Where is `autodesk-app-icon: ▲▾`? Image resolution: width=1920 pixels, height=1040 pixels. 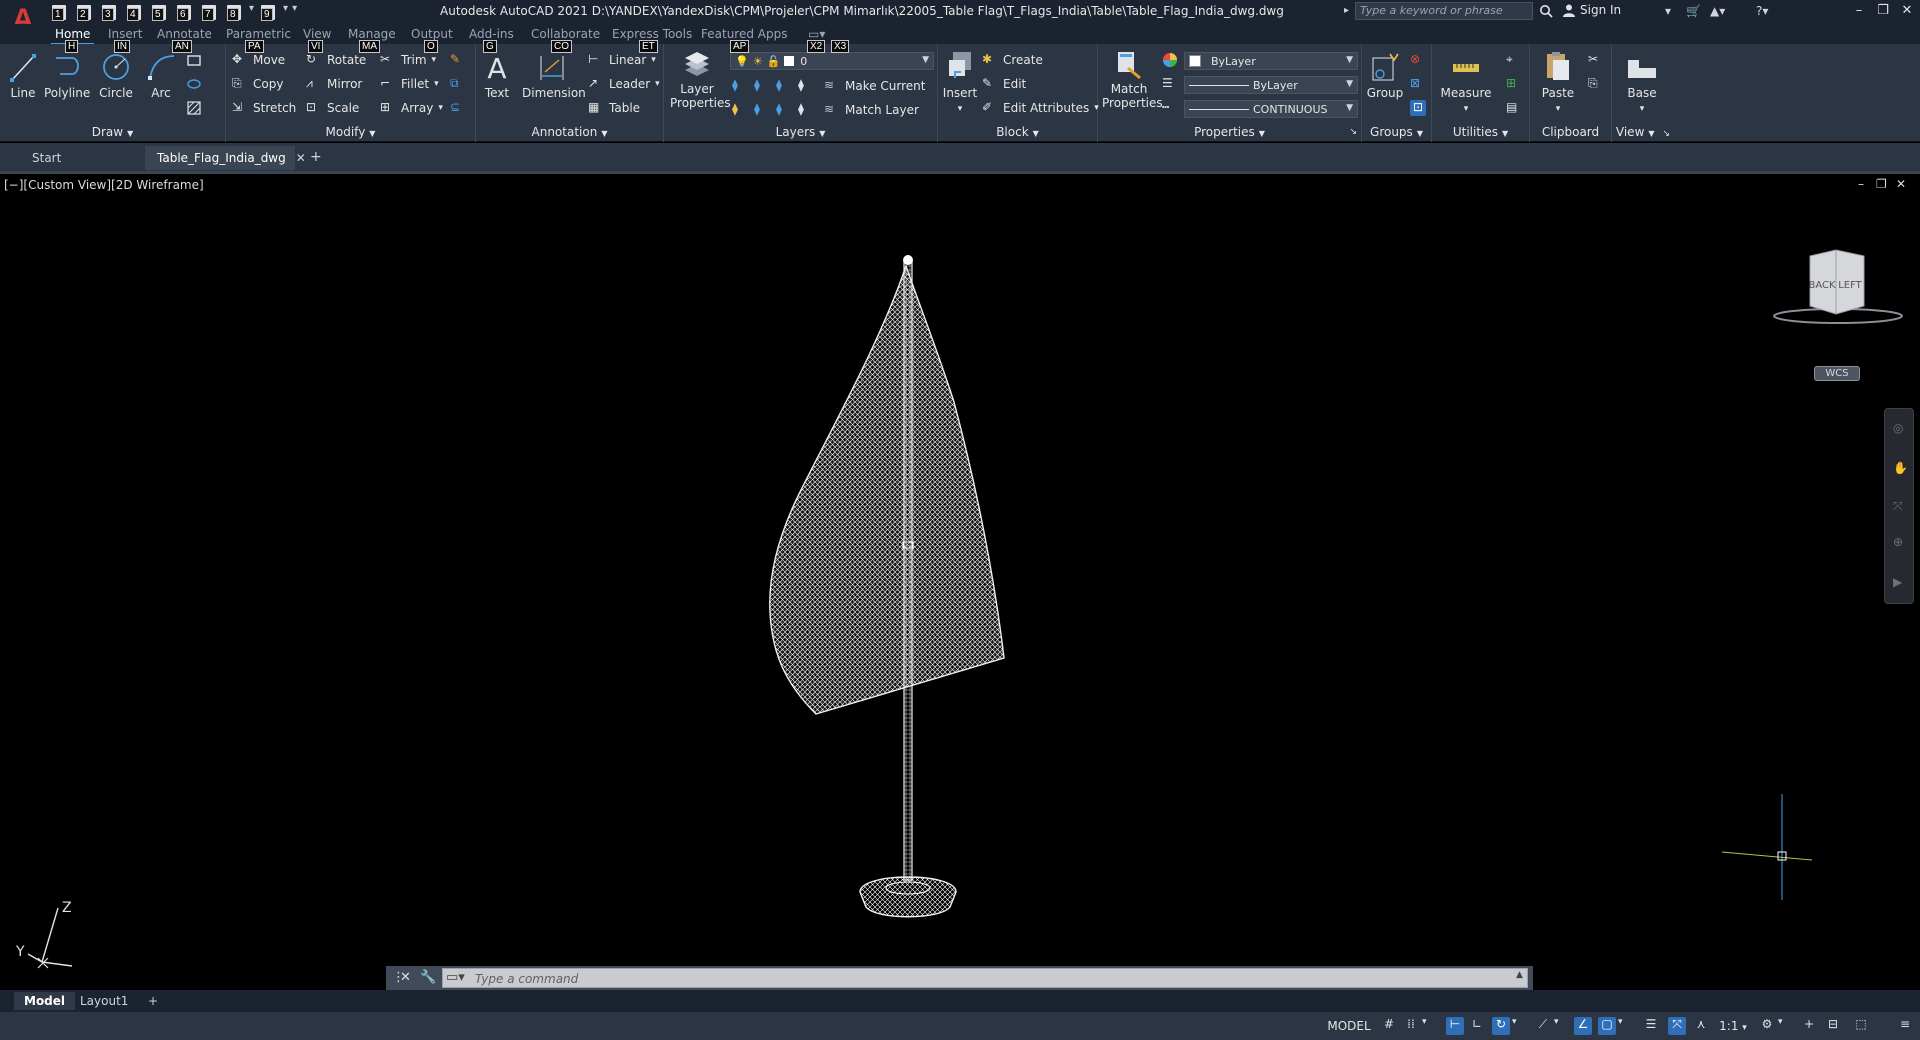
autodesk-app-icon: ▲▾ is located at coordinates (1717, 11).